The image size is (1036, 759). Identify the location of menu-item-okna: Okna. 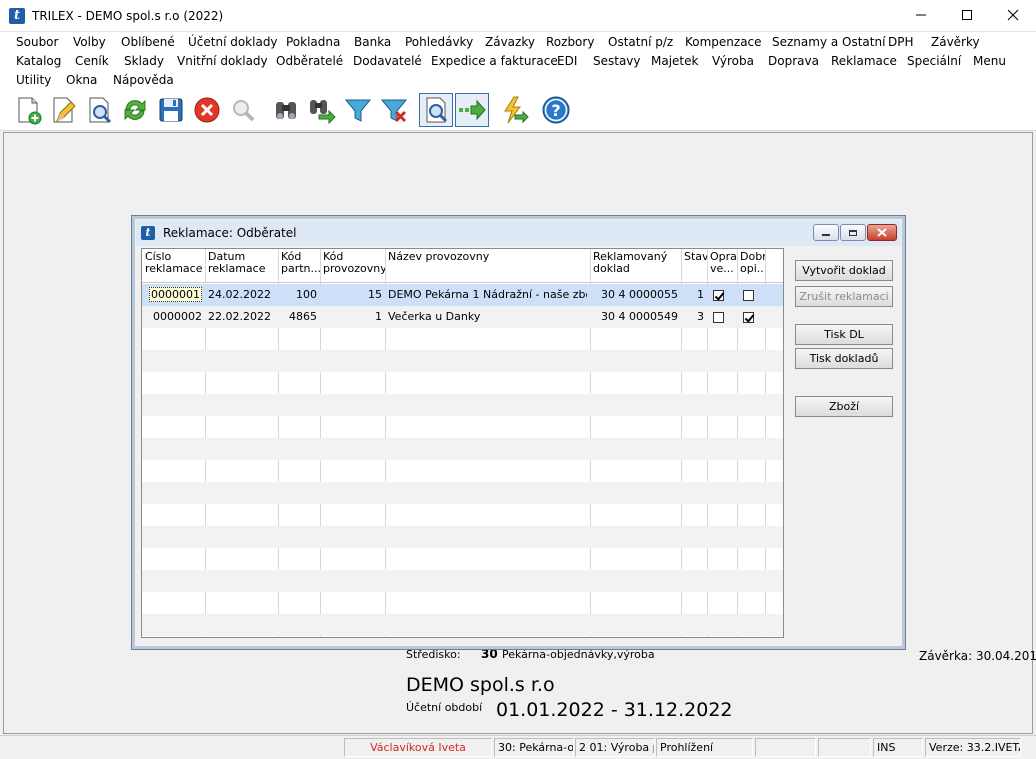
(81, 80).